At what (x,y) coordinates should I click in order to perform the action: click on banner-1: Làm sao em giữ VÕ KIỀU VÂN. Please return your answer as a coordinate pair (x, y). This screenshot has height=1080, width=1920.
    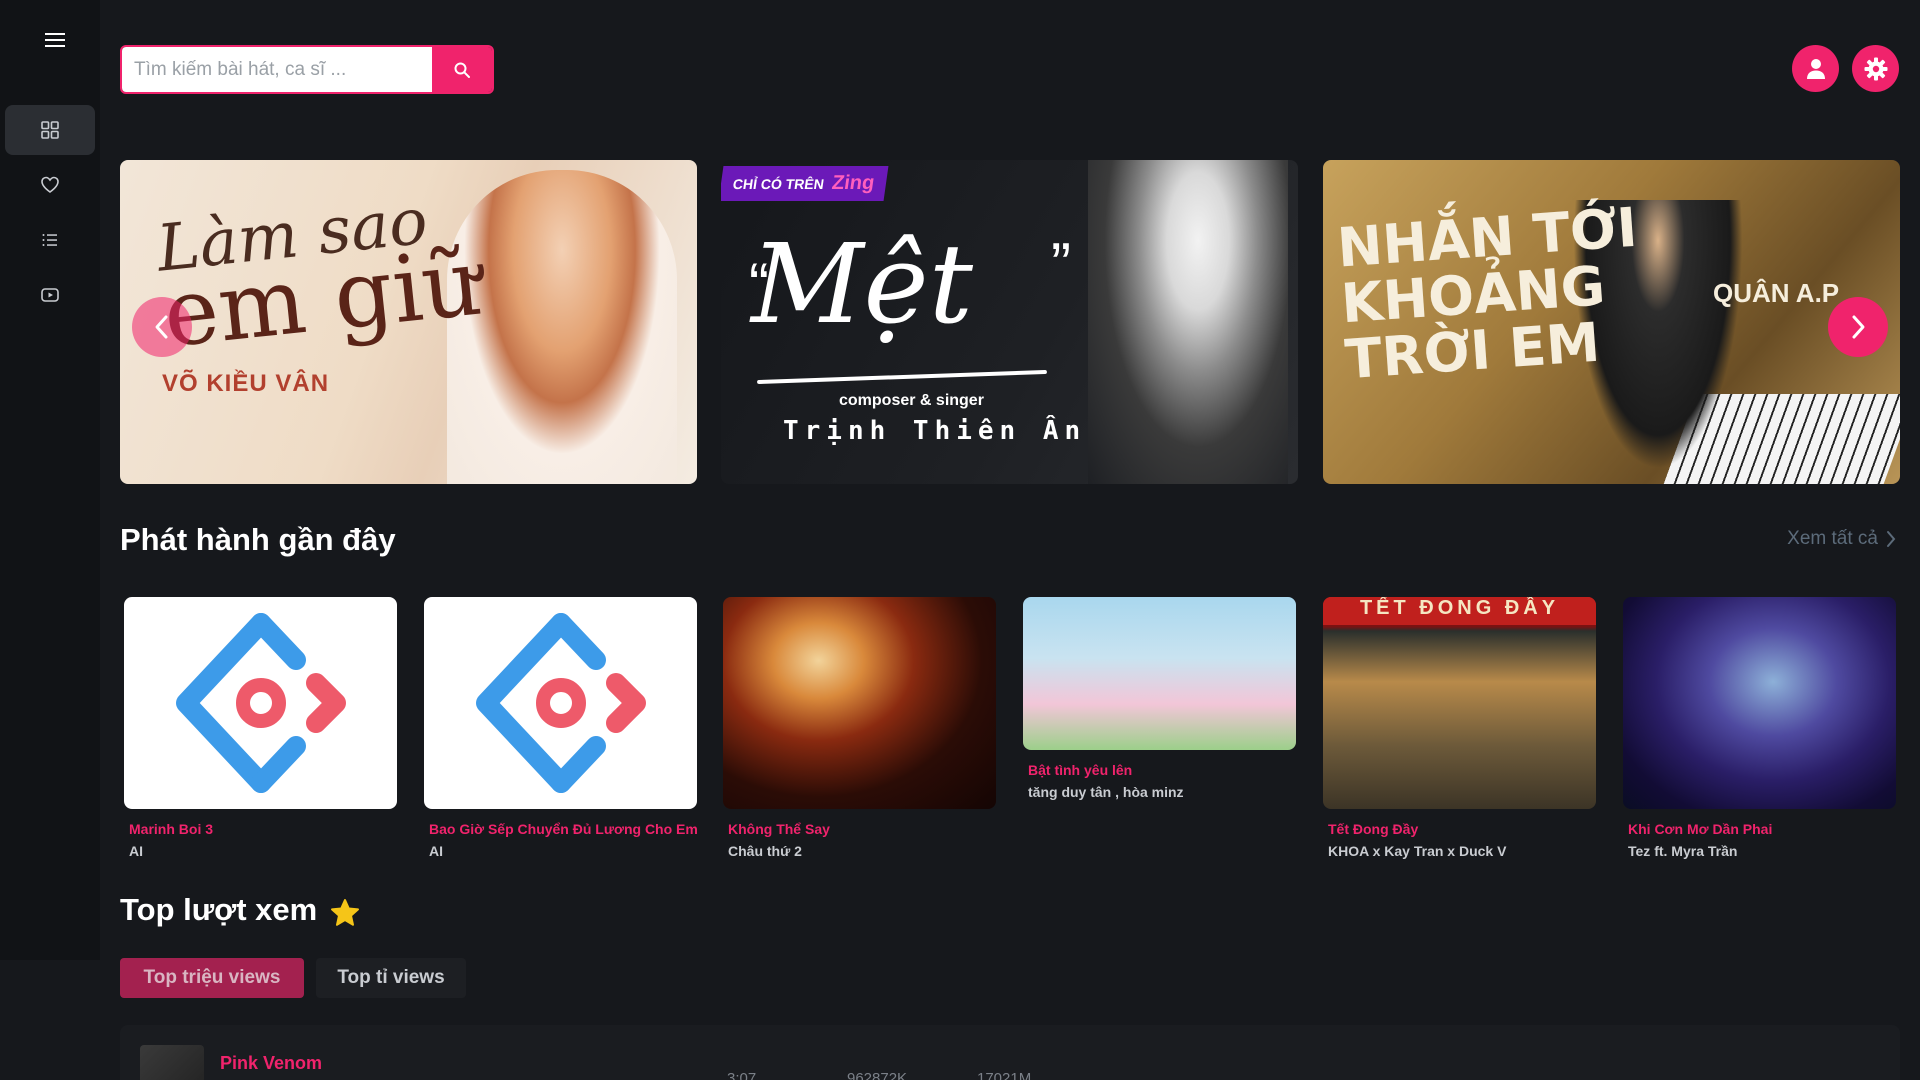
    Looking at the image, I should click on (408, 322).